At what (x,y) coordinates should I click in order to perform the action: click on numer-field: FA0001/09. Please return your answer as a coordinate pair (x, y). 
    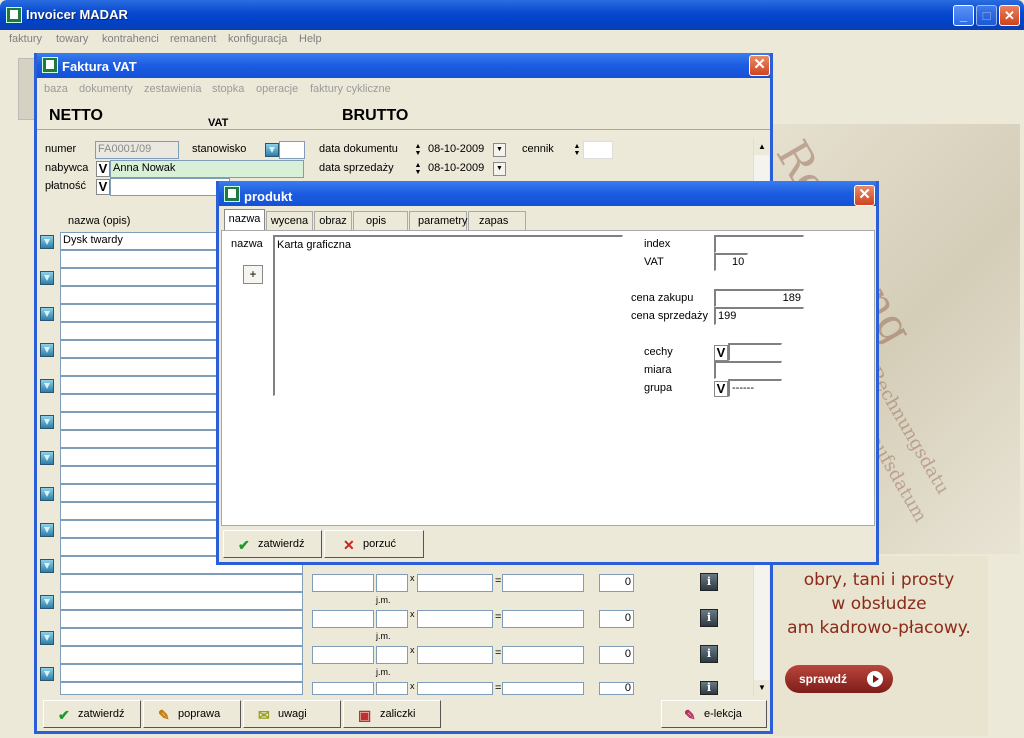
    Looking at the image, I should click on (137, 150).